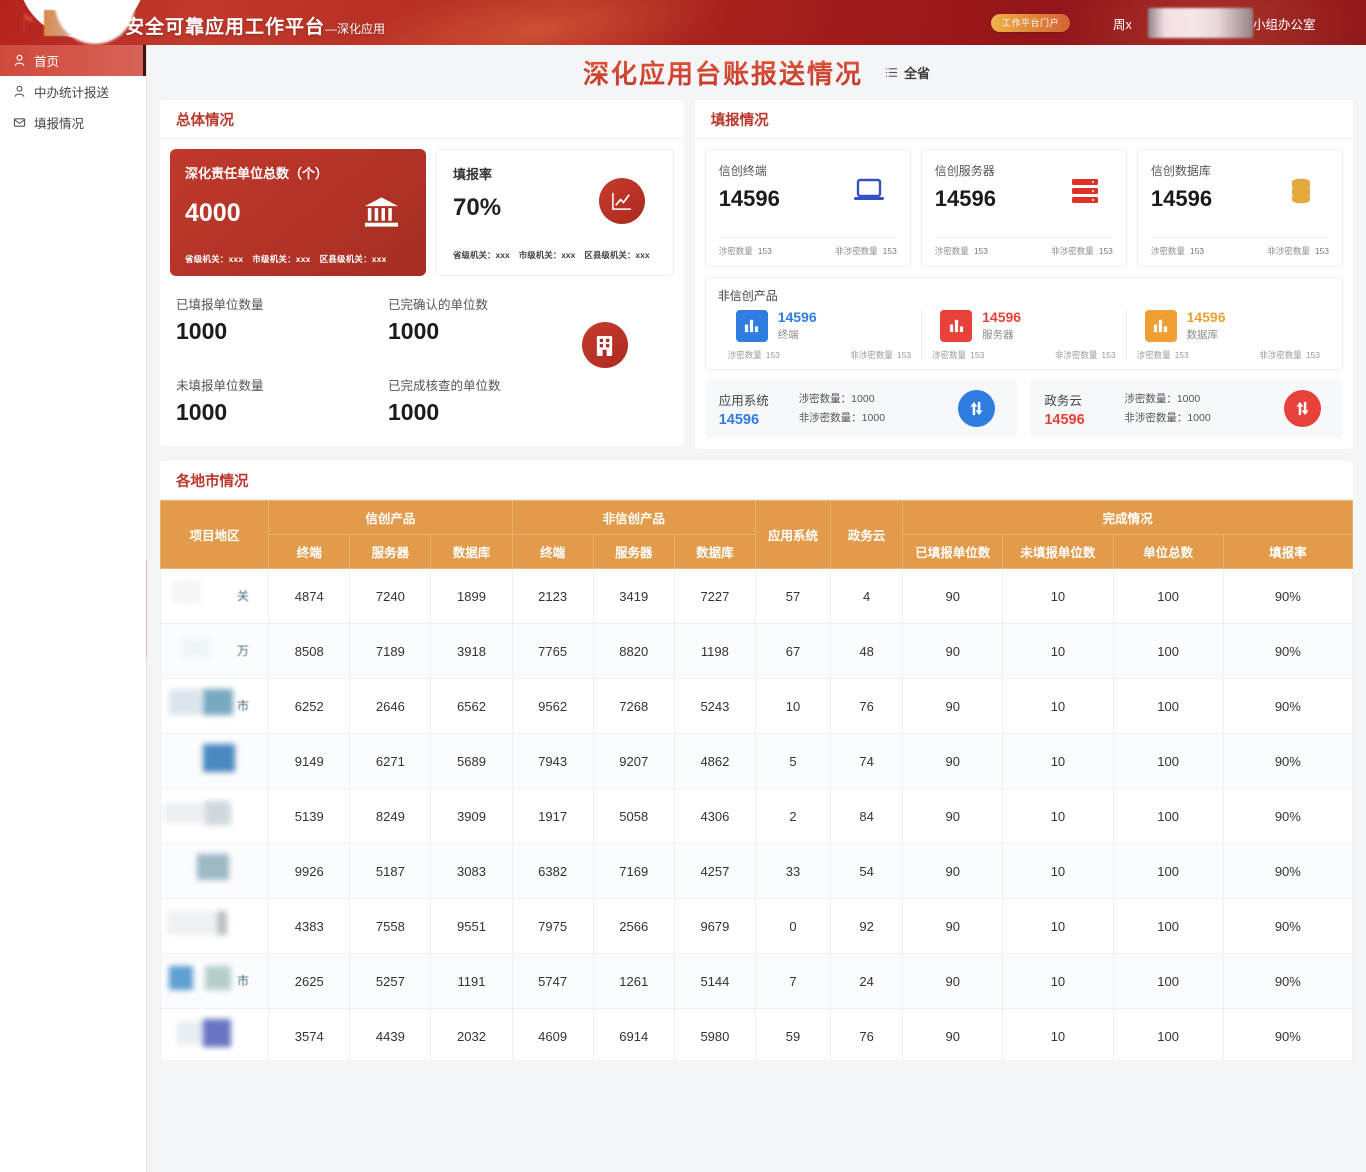 The height and width of the screenshot is (1172, 1366). Describe the element at coordinates (793, 1034) in the screenshot. I see `cell-app-system: 59` at that location.